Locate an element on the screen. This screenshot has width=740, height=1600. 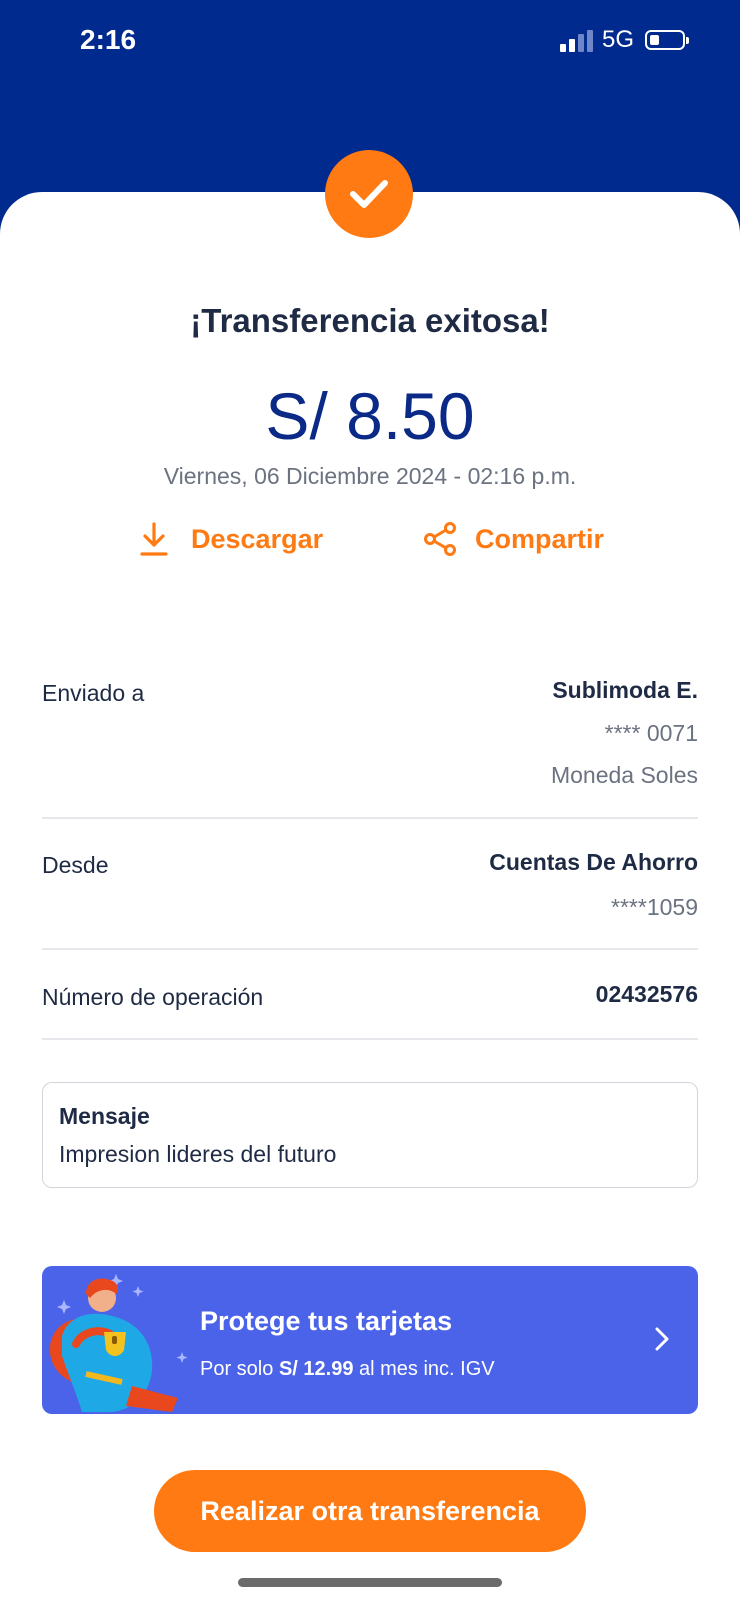
operation-number: 02432576 is located at coordinates (646, 994).